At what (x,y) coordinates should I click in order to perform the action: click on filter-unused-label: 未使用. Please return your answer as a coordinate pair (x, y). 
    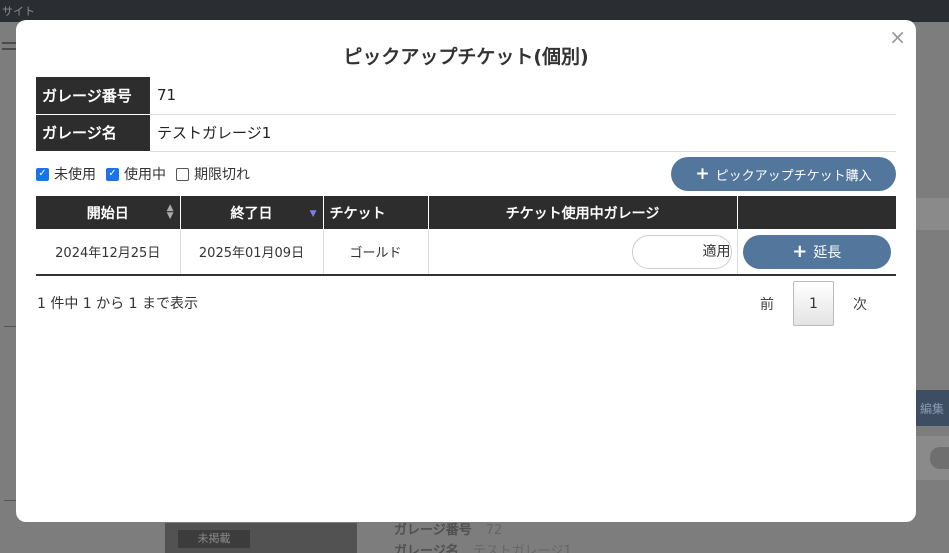
    Looking at the image, I should click on (75, 175).